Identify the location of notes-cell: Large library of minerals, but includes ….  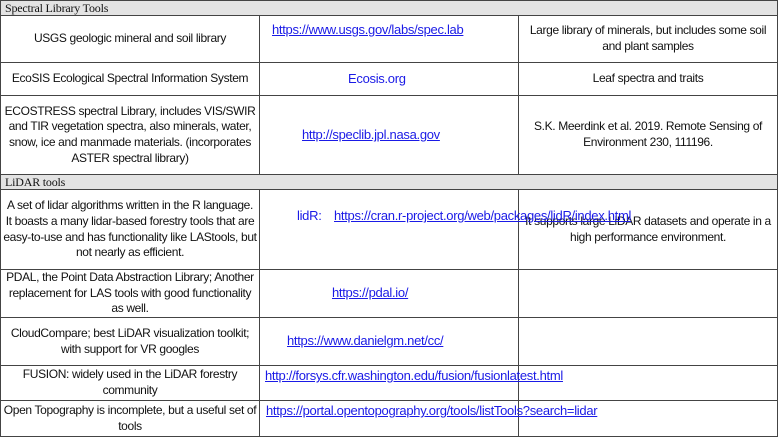
(648, 39).